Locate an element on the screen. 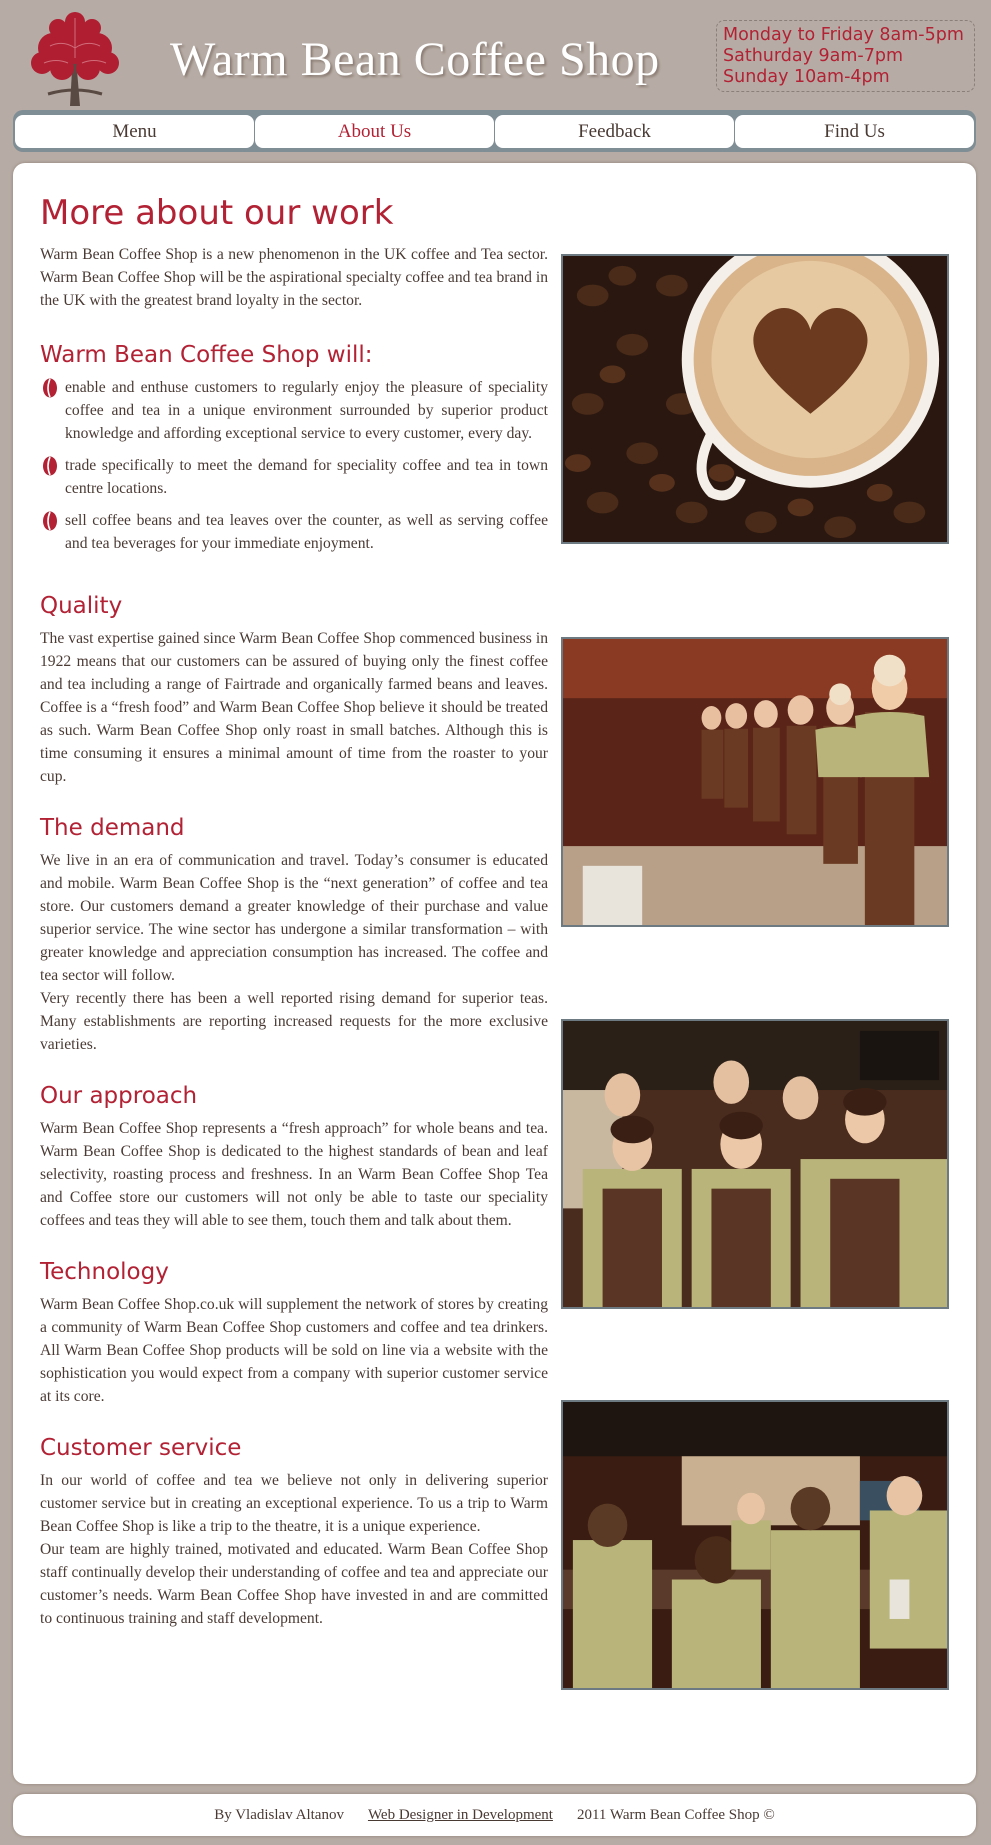  footer-copyright: 2011 Warm Bean Coffee Shop © is located at coordinates (675, 1814).